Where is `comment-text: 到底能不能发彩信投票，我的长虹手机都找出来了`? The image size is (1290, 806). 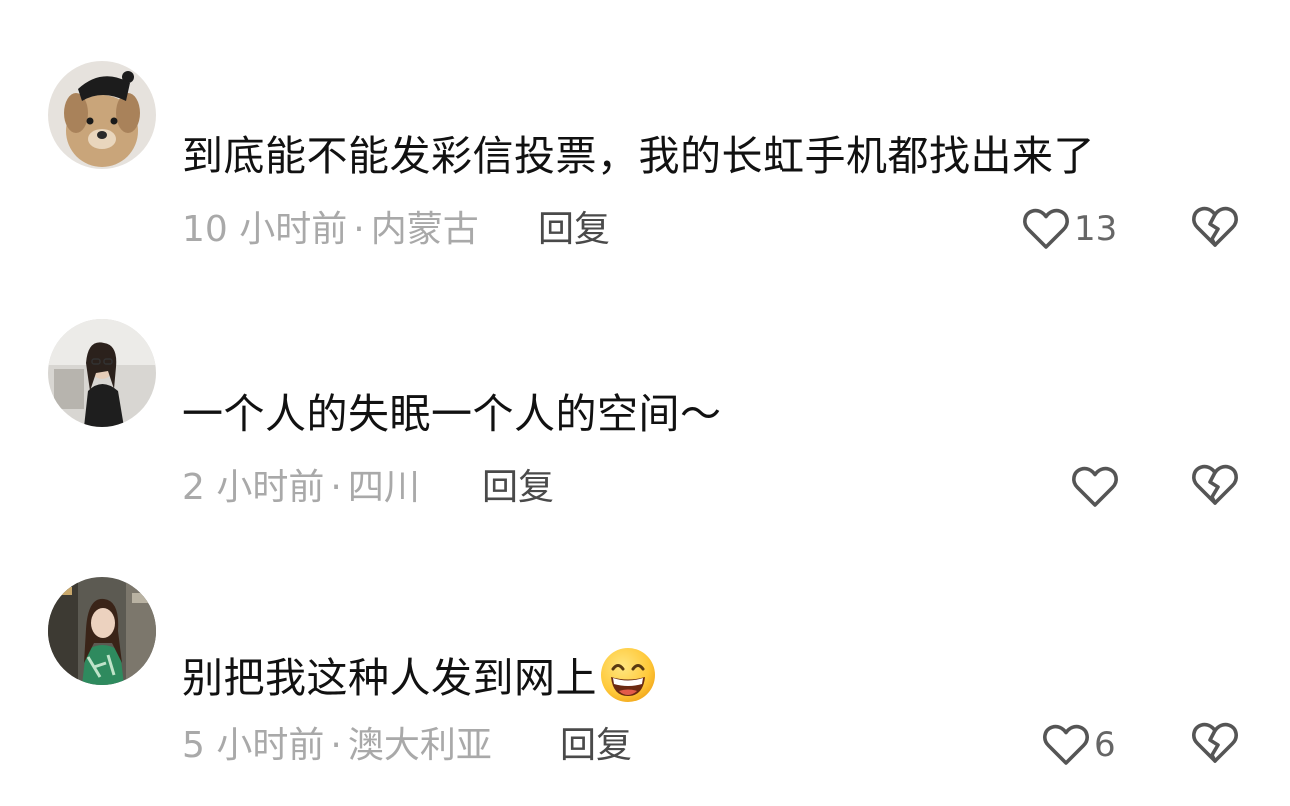
comment-text: 到底能不能发彩信投票，我的长虹手机都找出来了 is located at coordinates (638, 156).